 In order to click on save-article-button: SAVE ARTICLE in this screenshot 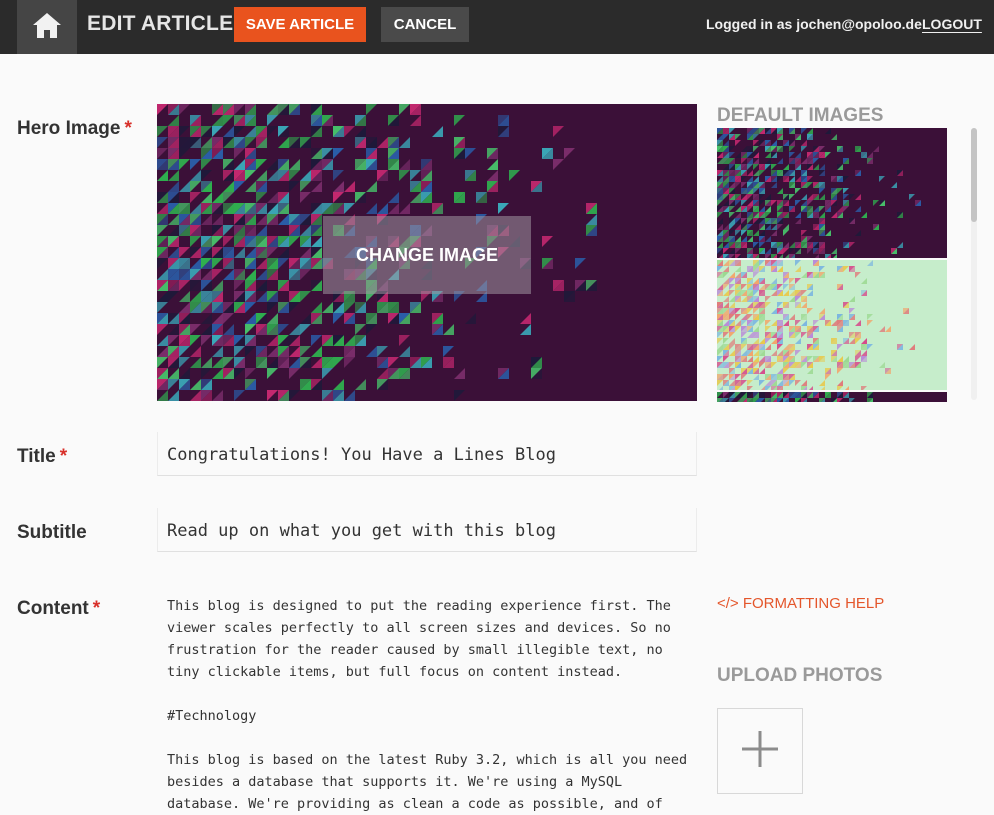, I will do `click(300, 24)`.